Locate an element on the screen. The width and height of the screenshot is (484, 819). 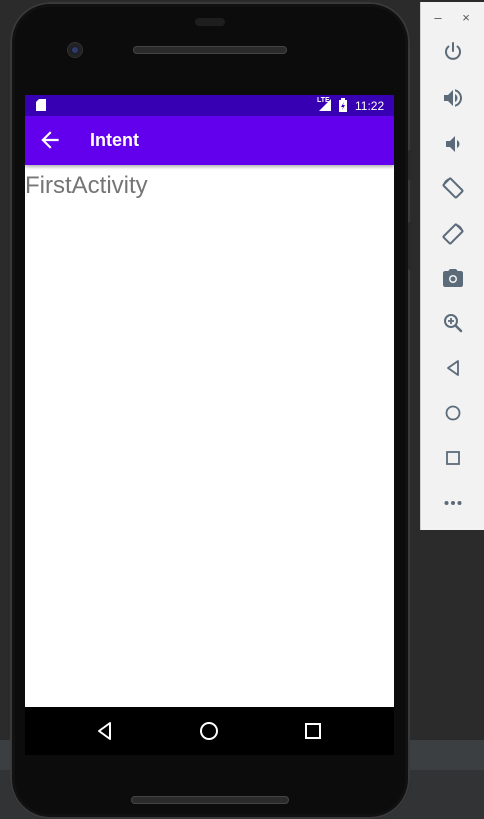
home-icon is located at coordinates (453, 413).